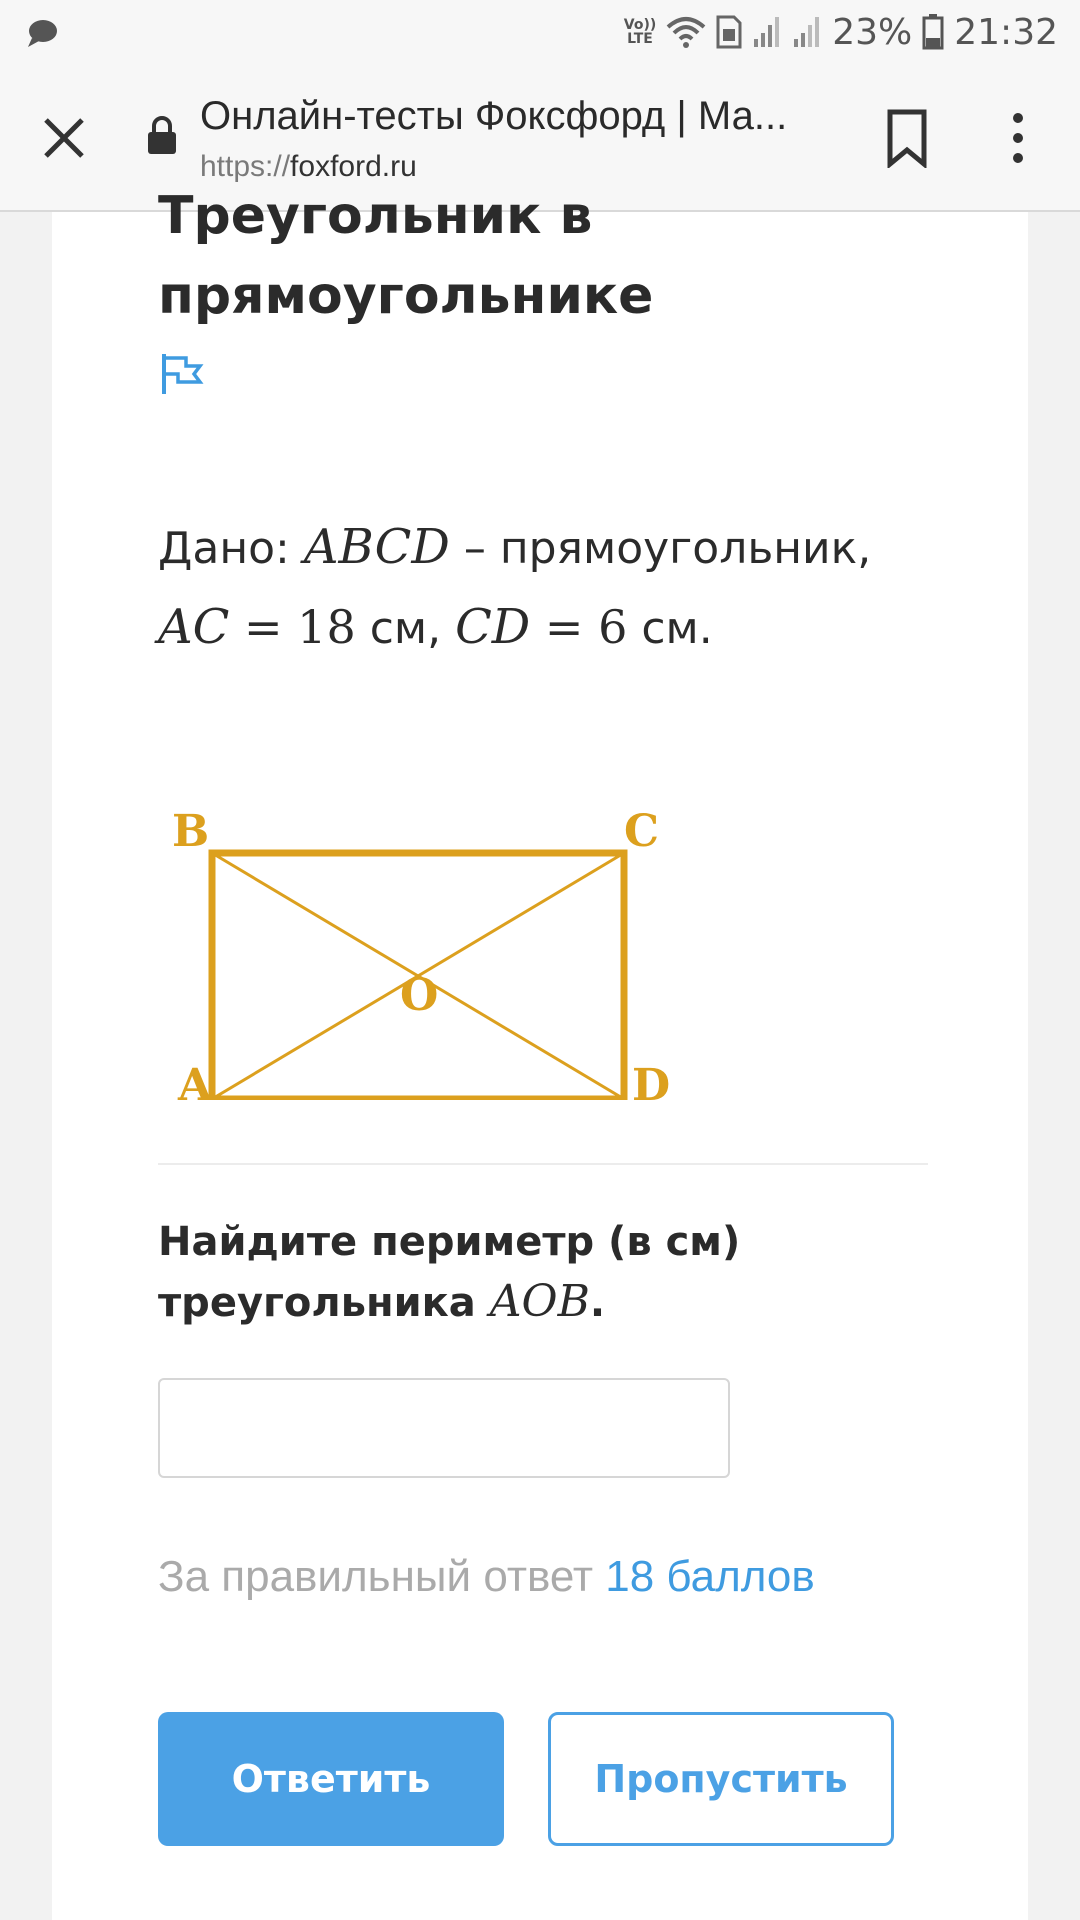 The height and width of the screenshot is (1920, 1080). Describe the element at coordinates (721, 1779) in the screenshot. I see `skip-button: Пропустить` at that location.